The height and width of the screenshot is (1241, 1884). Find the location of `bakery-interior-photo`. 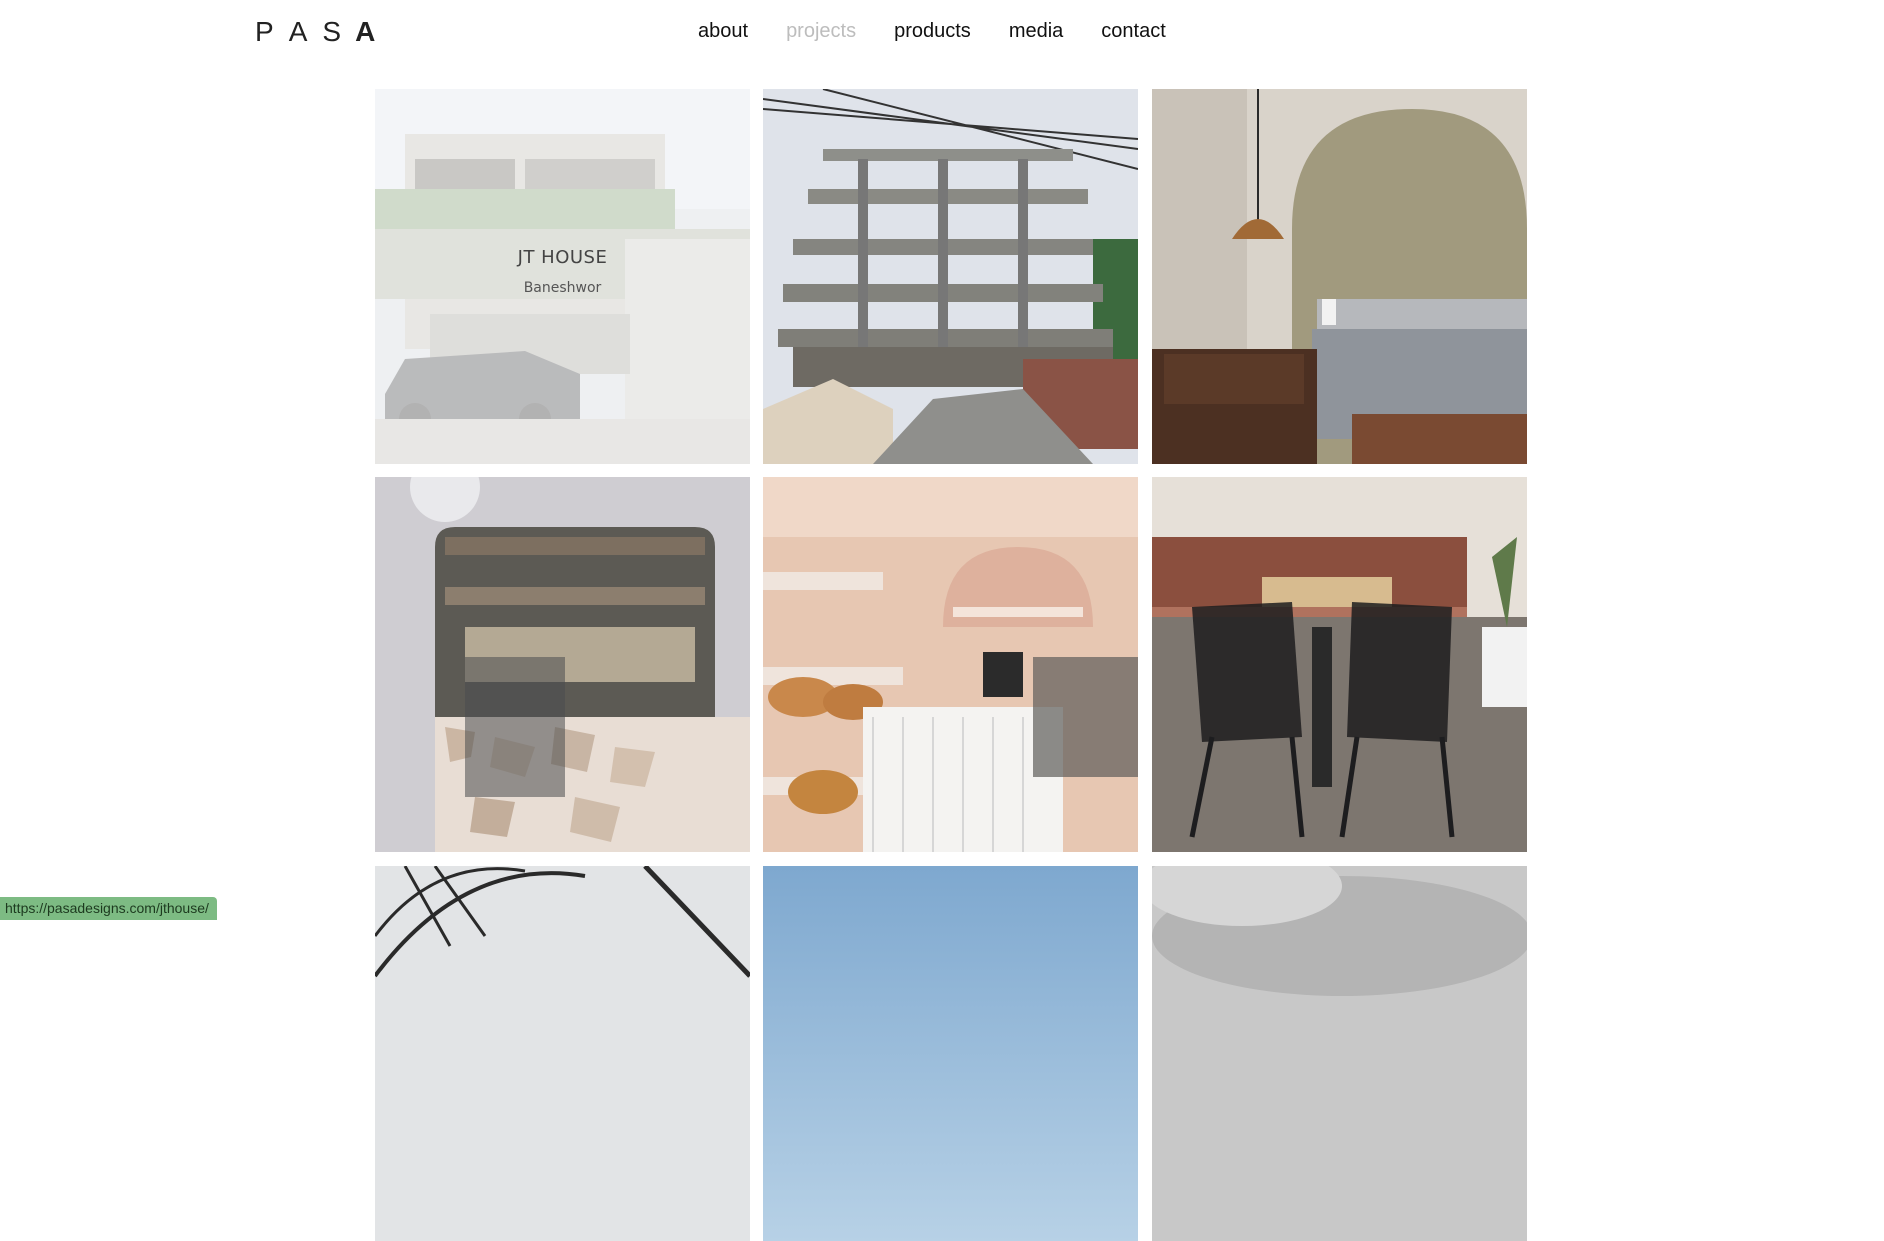

bakery-interior-photo is located at coordinates (950, 664).